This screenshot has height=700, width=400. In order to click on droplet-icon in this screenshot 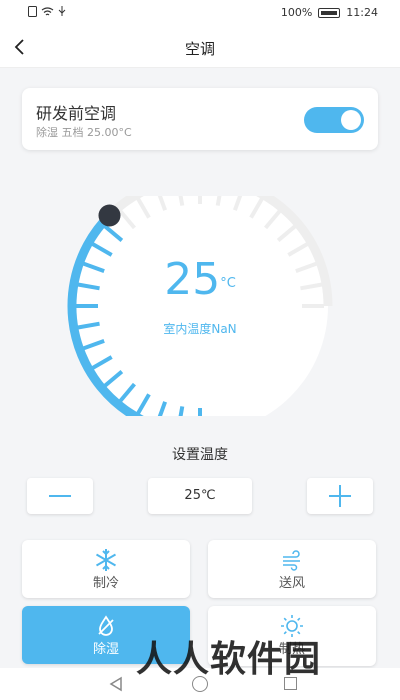, I will do `click(106, 625)`.